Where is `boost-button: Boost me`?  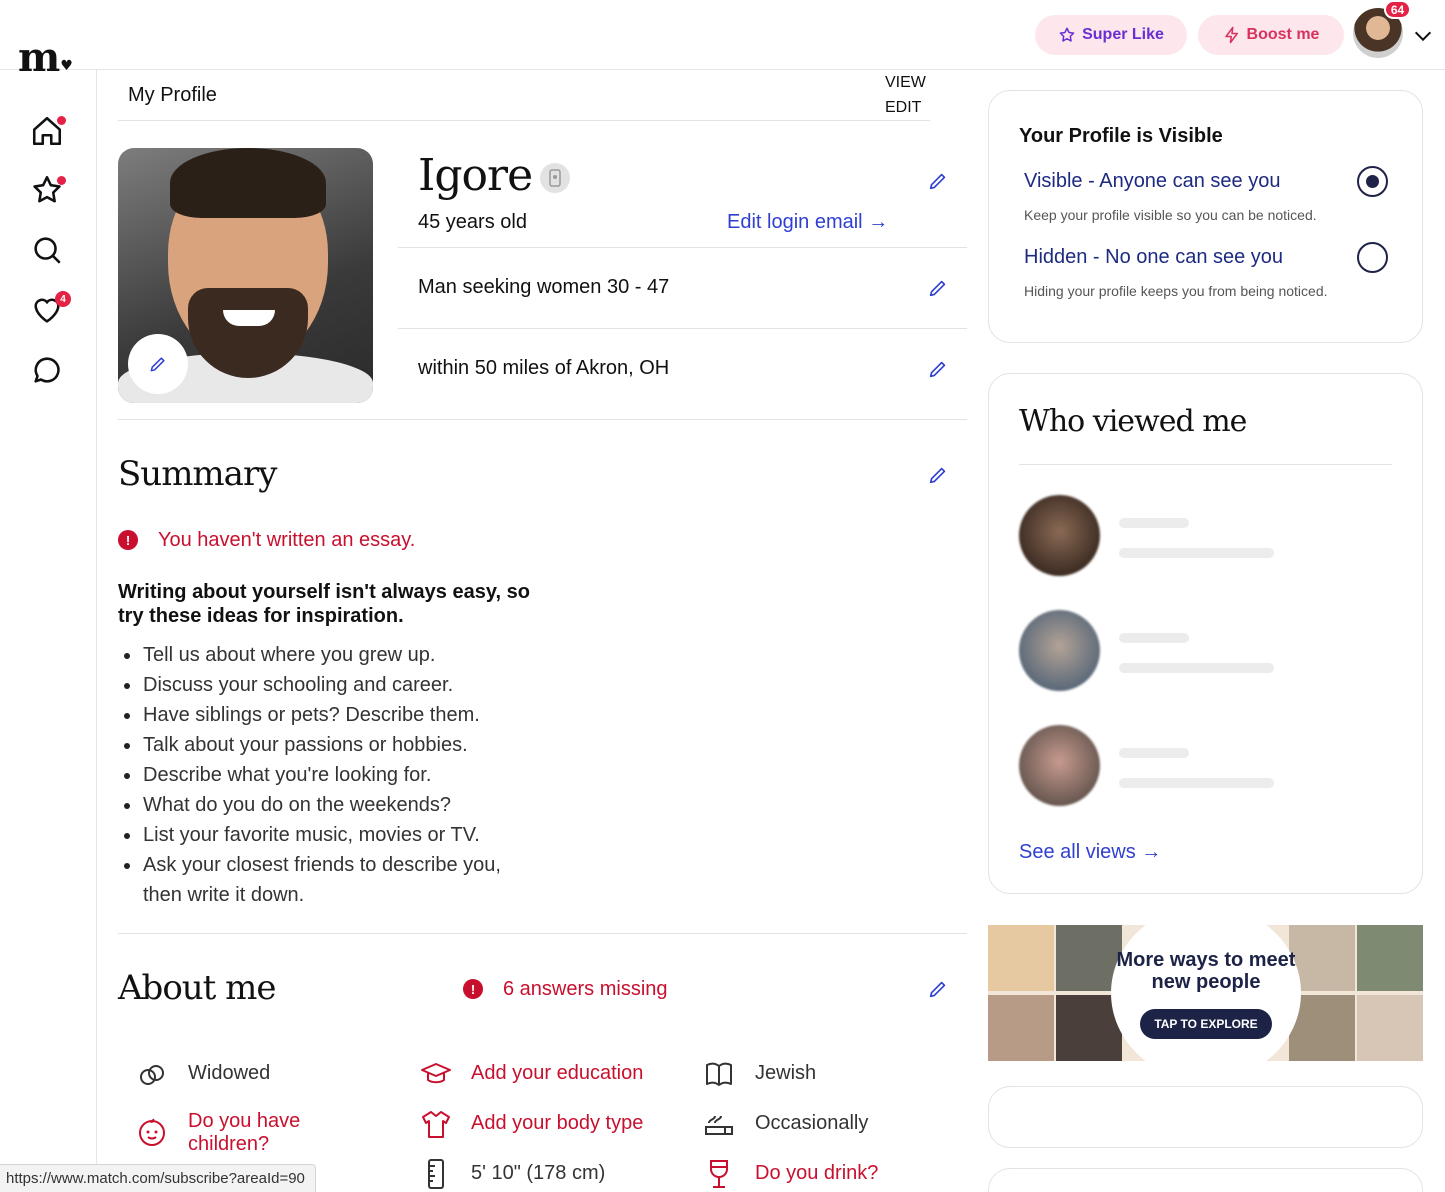
boost-button: Boost me is located at coordinates (1271, 35).